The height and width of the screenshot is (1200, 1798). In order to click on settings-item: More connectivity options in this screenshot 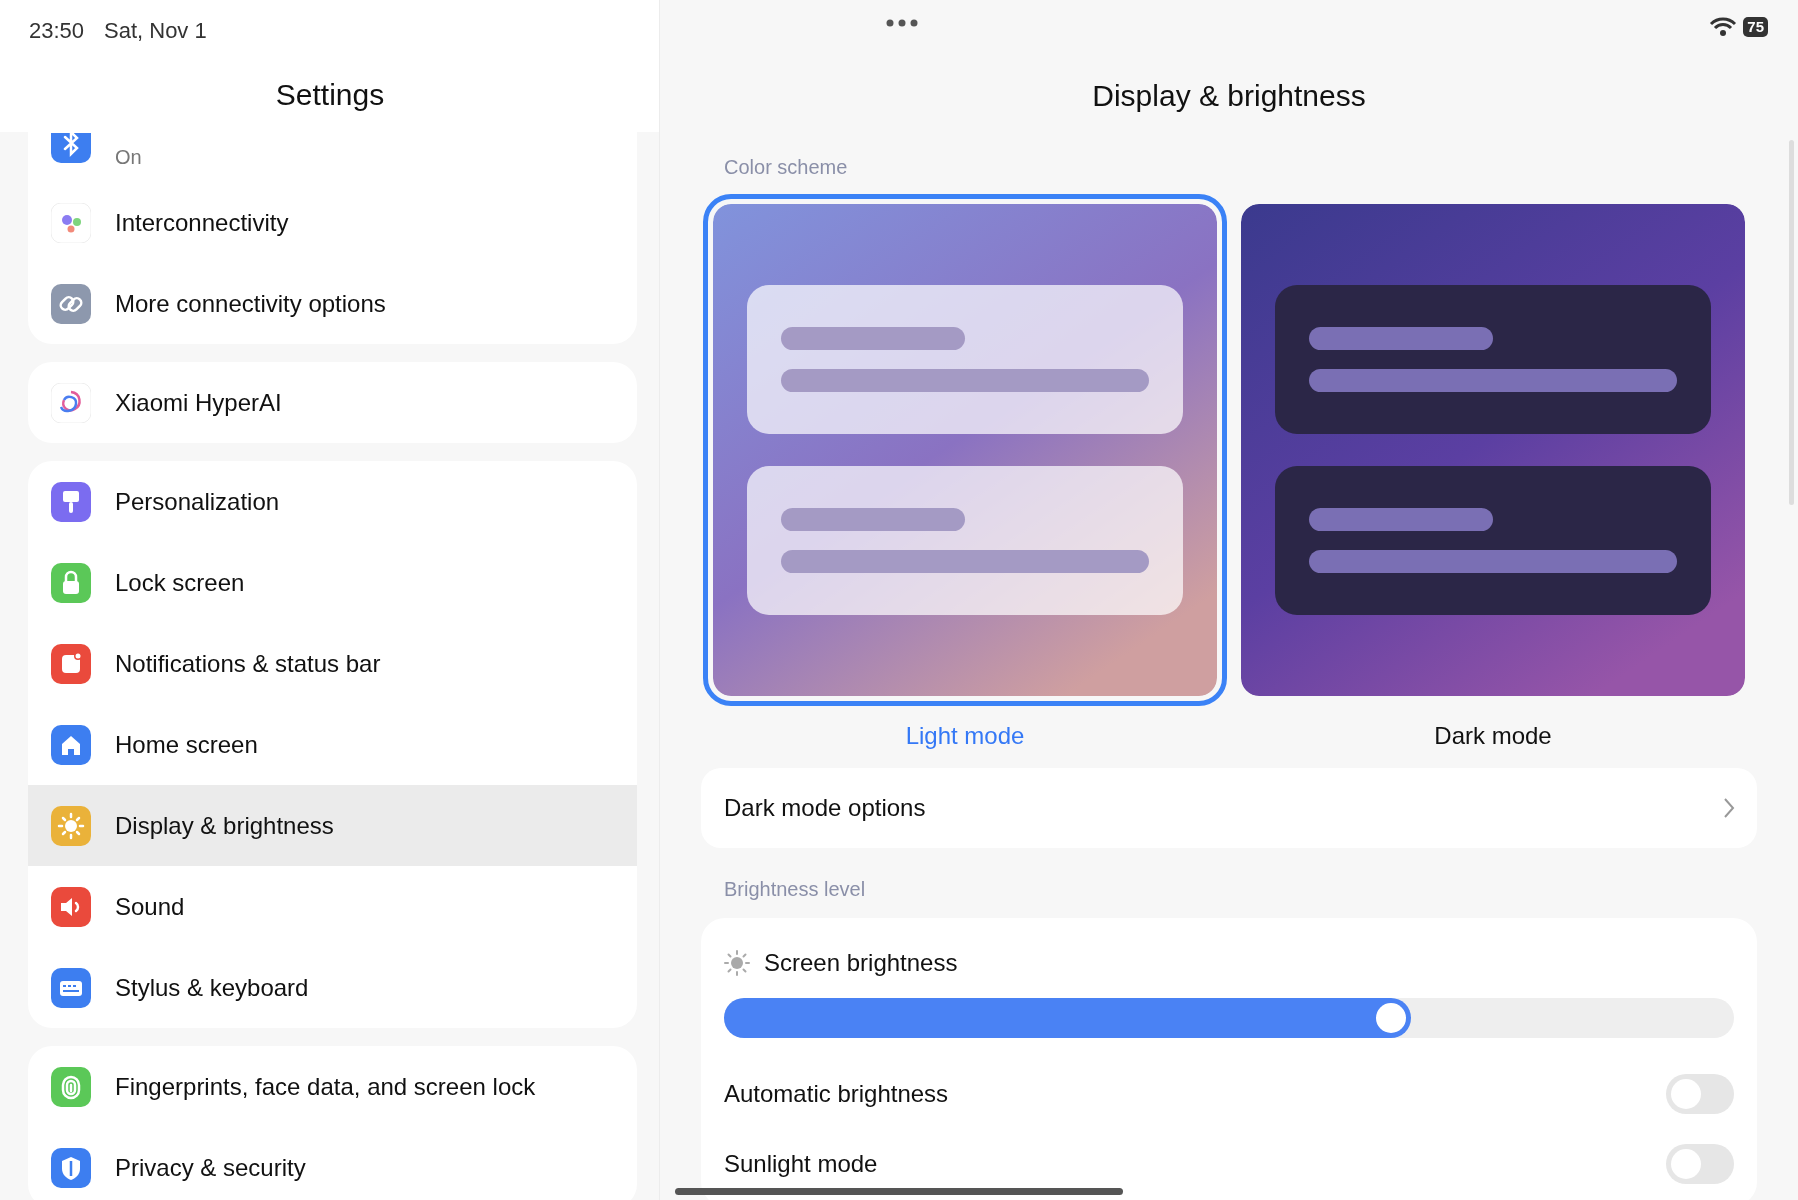, I will do `click(332, 303)`.